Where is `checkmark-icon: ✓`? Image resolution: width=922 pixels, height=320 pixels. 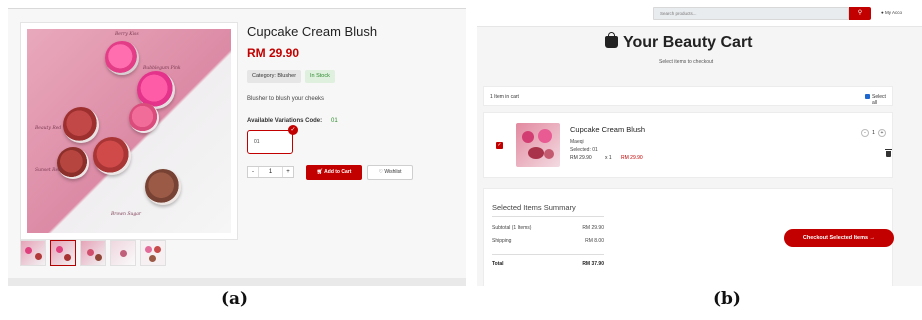 checkmark-icon: ✓ is located at coordinates (293, 130).